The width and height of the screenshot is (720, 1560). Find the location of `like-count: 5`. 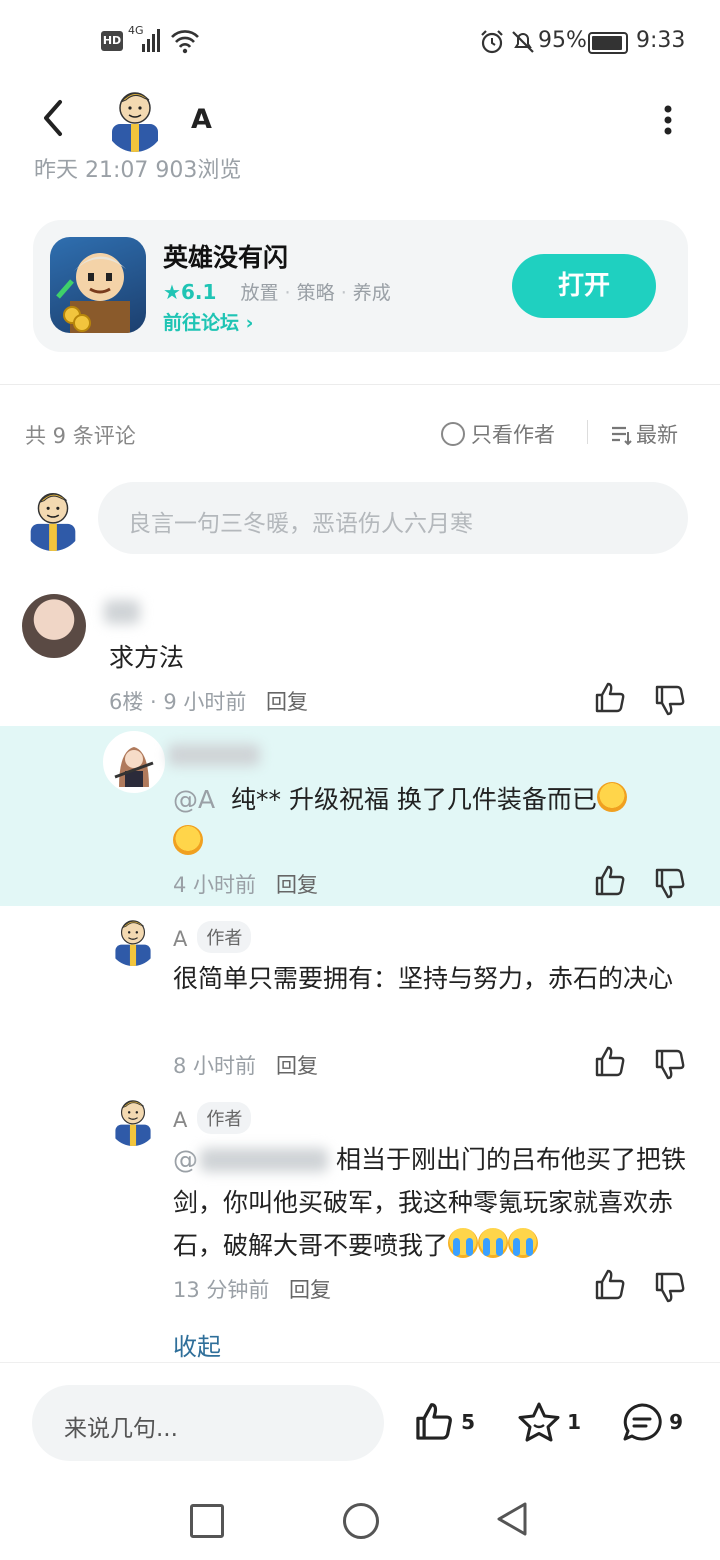

like-count: 5 is located at coordinates (468, 1422).